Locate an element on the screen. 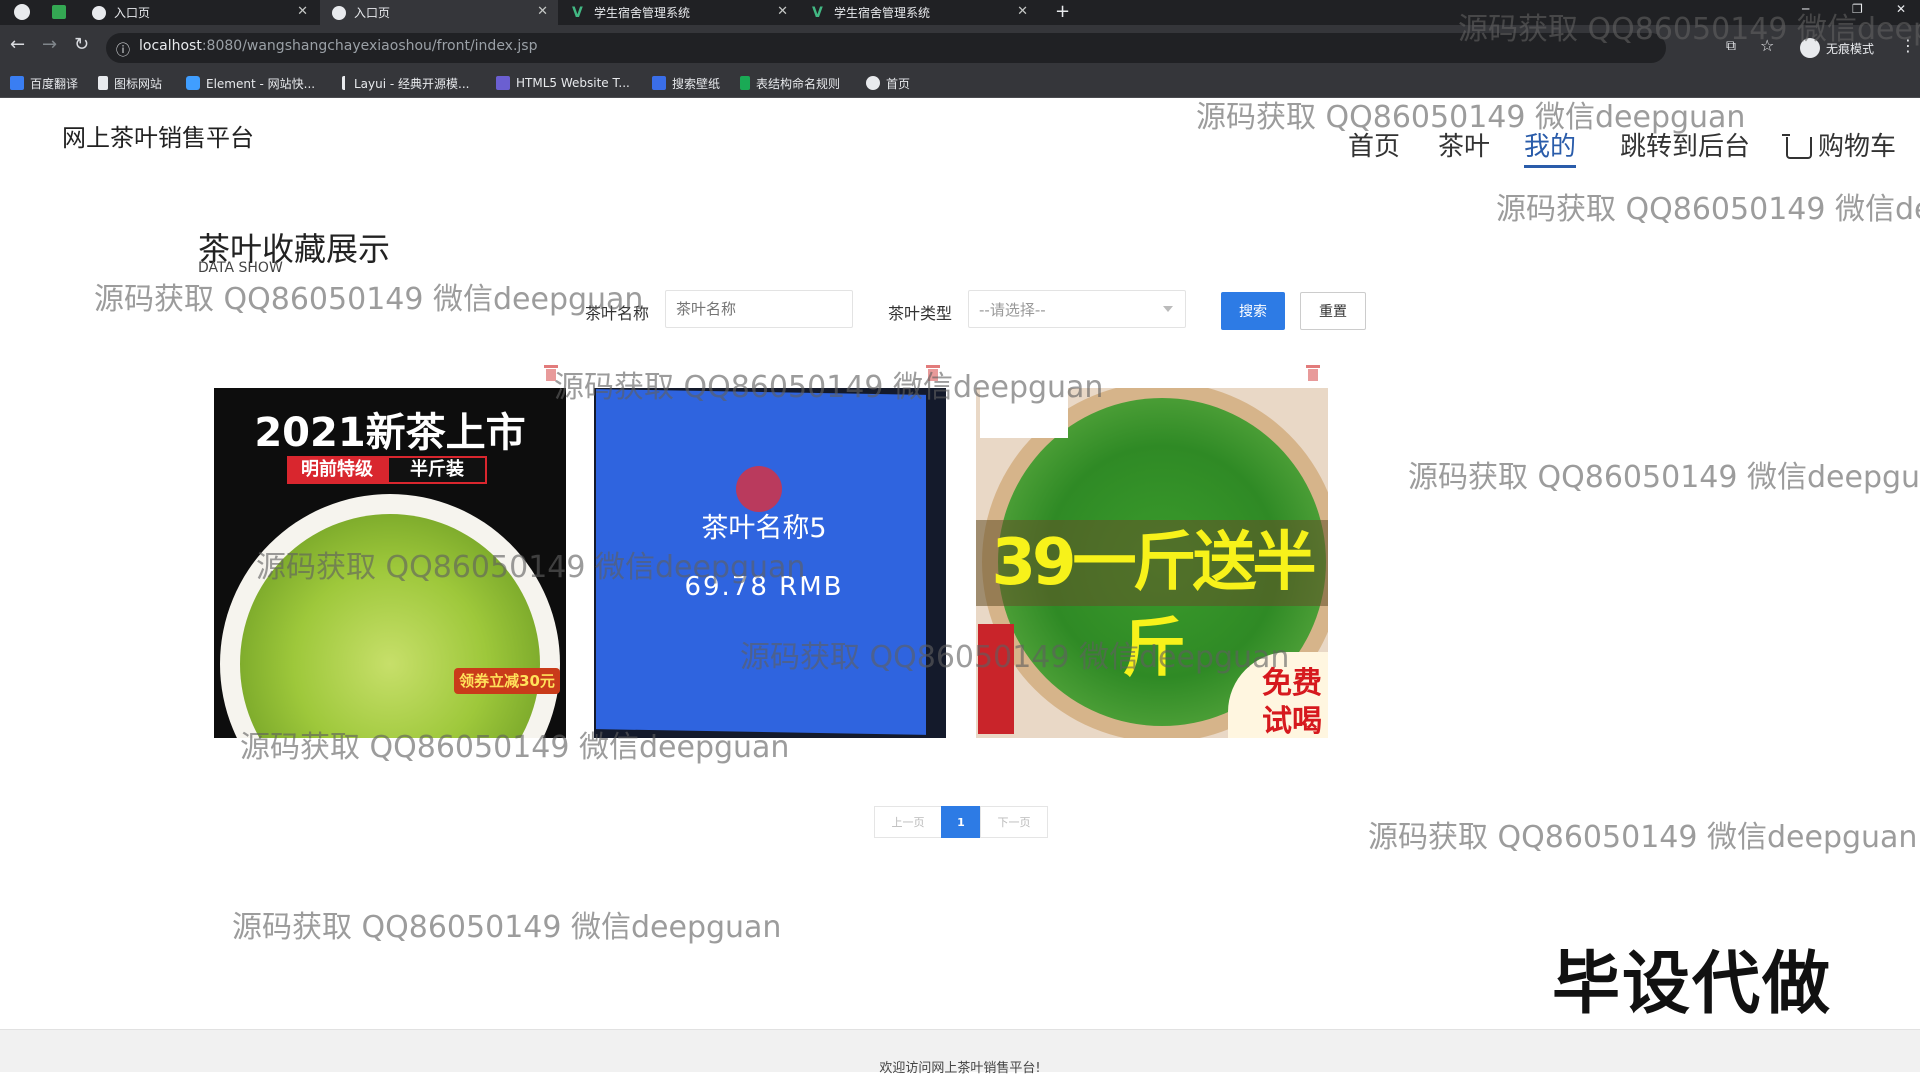 Image resolution: width=1920 pixels, height=1076 pixels. promo-overlay-text: 毕设代做 is located at coordinates (1692, 984).